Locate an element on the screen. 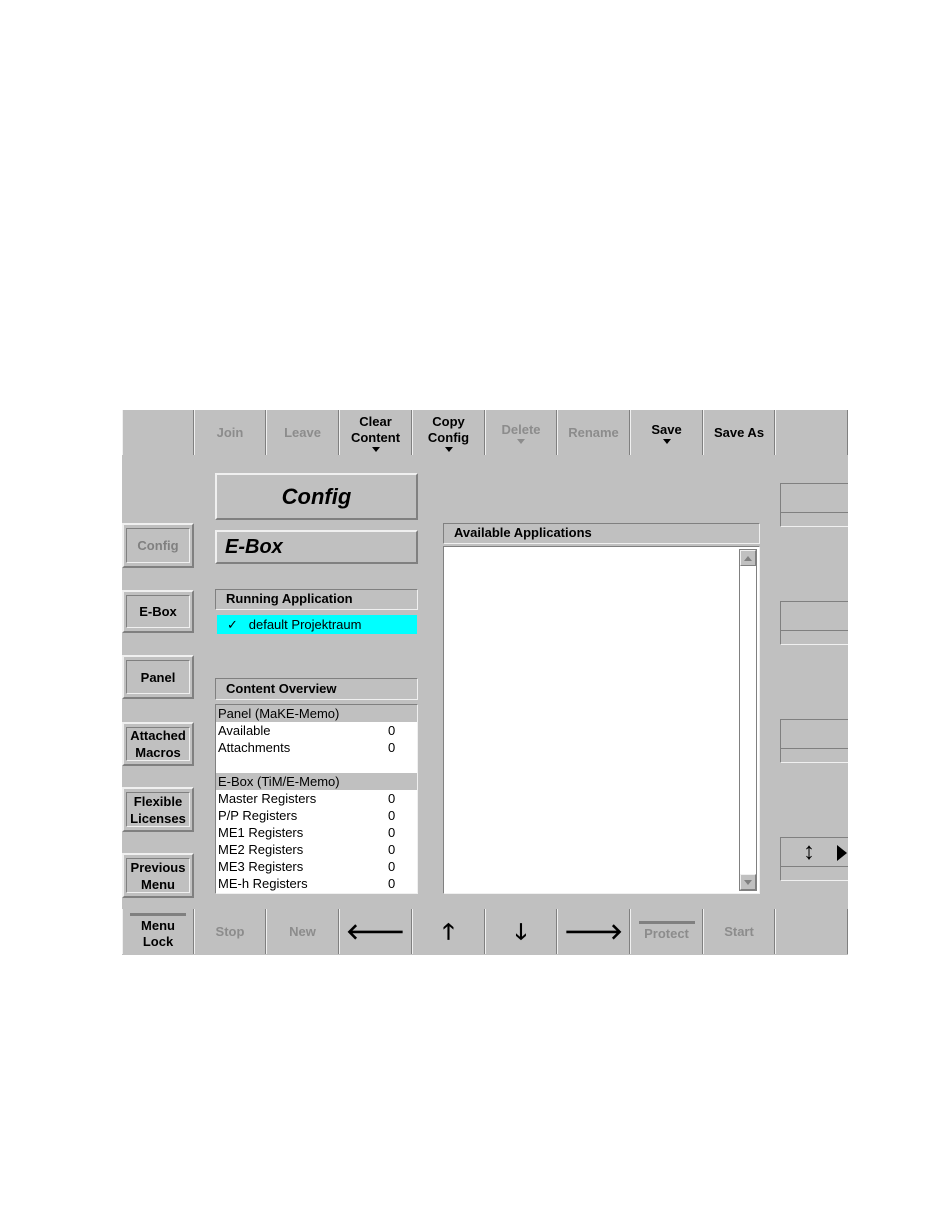 This screenshot has height=1215, width=945. sidebar-item-label: Attached Macros is located at coordinates (158, 744).